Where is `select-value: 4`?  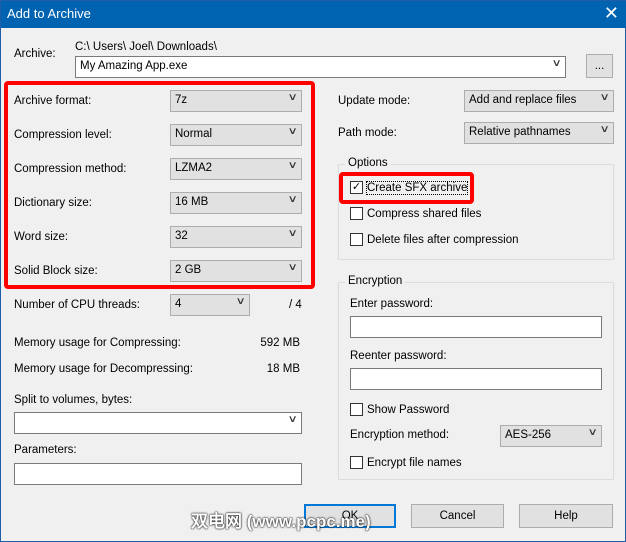
select-value: 4 is located at coordinates (178, 304).